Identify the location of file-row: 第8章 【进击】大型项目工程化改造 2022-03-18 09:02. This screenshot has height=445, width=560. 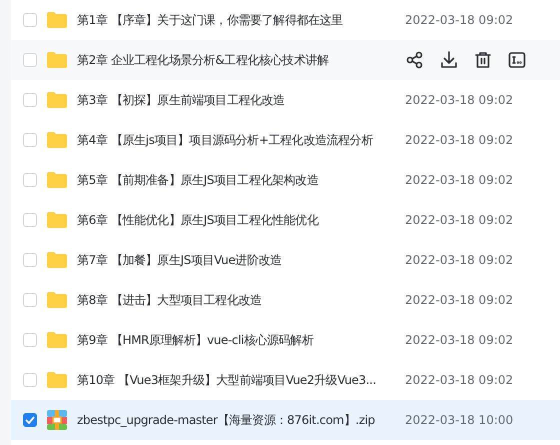
(285, 300).